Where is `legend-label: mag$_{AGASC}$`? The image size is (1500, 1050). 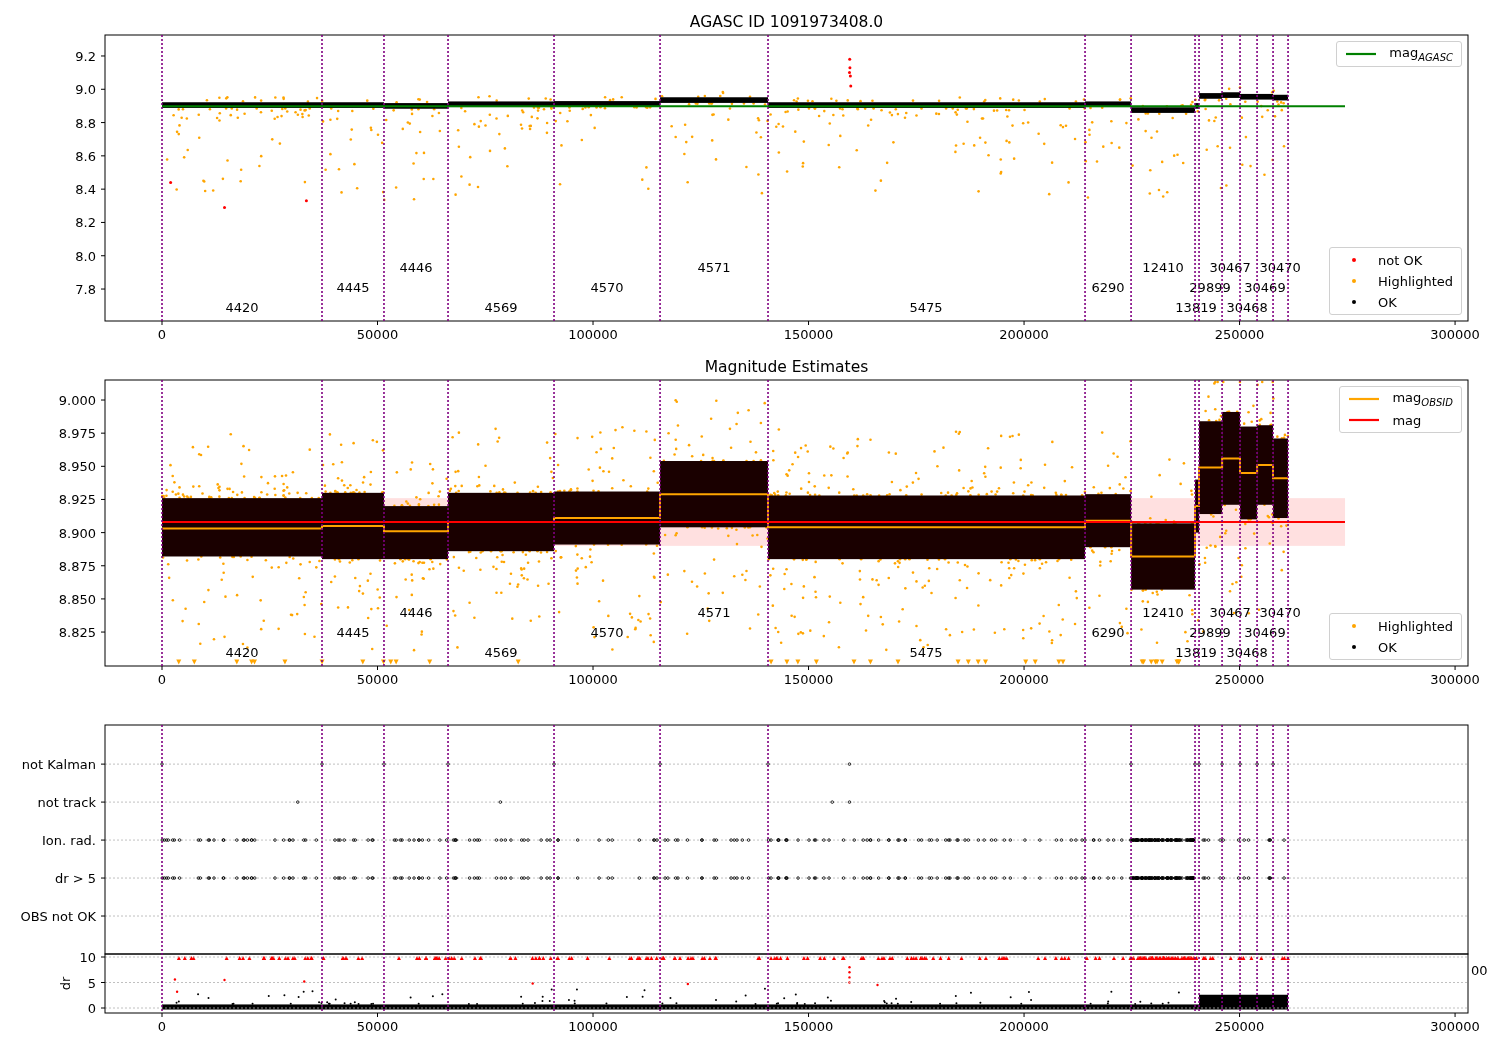
legend-label: mag$_{AGASC}$ is located at coordinates (1421, 54).